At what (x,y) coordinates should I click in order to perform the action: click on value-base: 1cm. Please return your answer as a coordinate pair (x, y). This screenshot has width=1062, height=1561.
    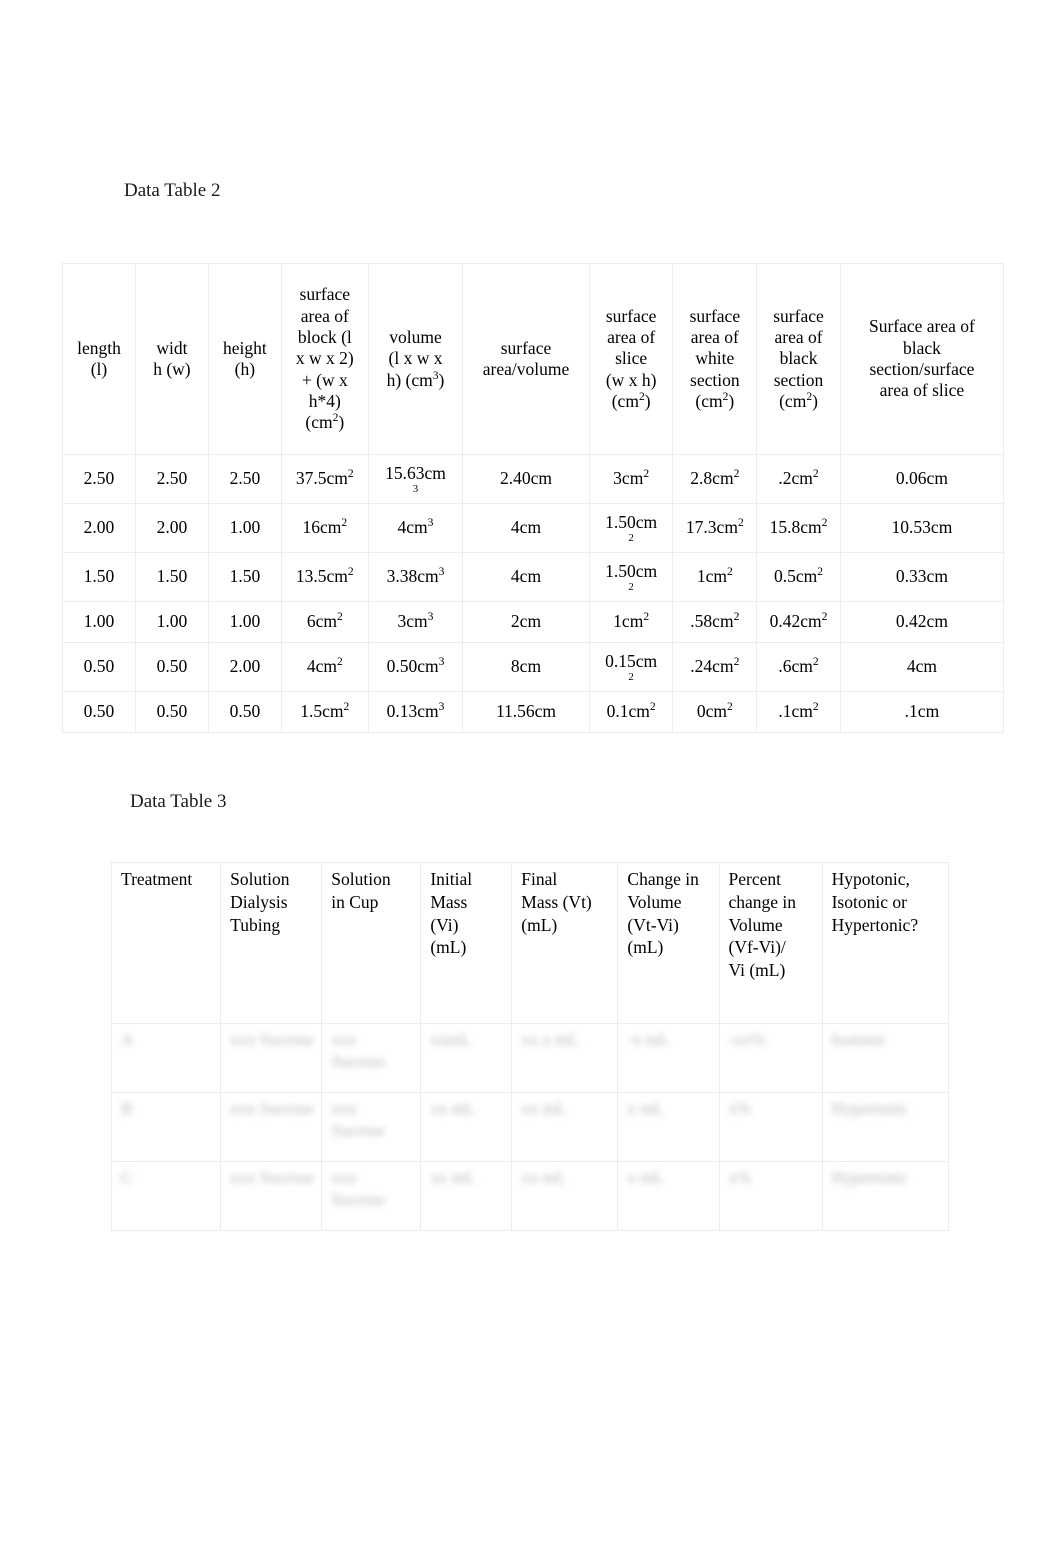
    Looking at the image, I should click on (628, 621).